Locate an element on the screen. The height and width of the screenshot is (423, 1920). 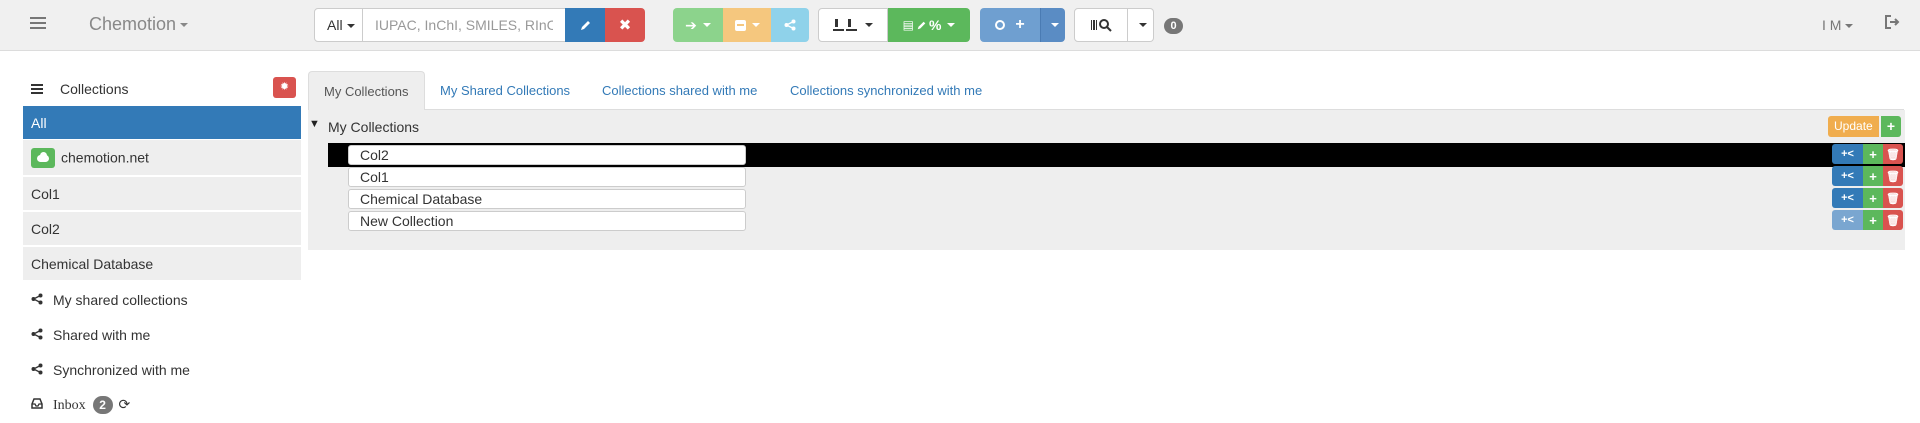
remove-button is located at coordinates (747, 25).